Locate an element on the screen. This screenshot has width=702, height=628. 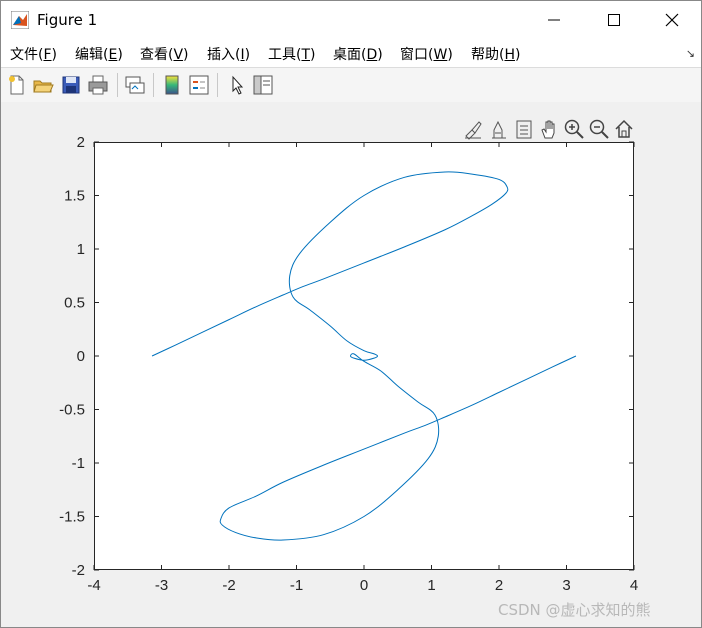
y-tick-label: -0.5 is located at coordinates (72, 410).